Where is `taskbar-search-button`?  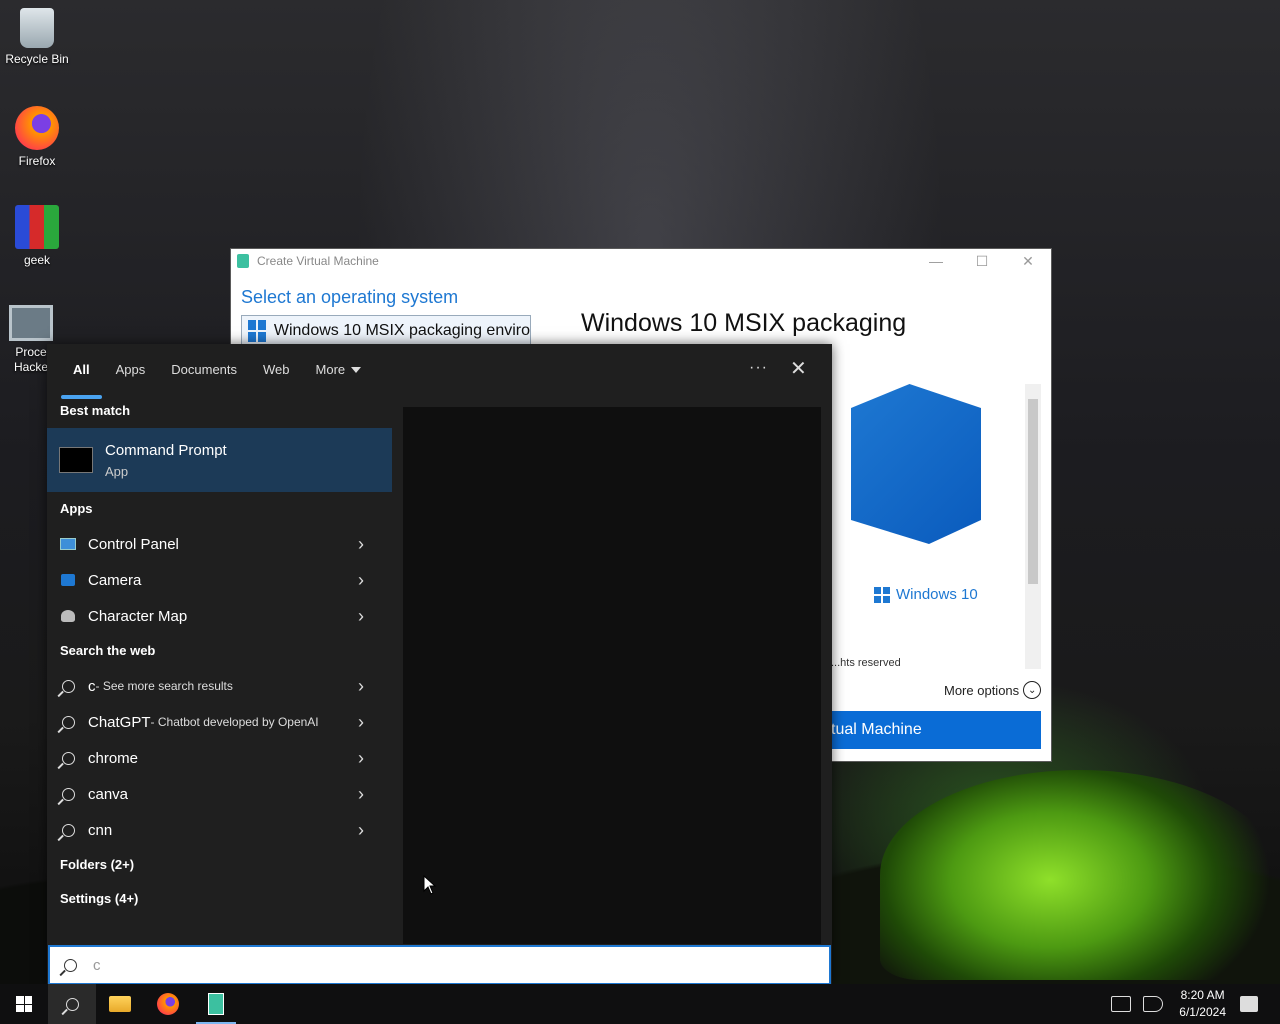 taskbar-search-button is located at coordinates (72, 1004).